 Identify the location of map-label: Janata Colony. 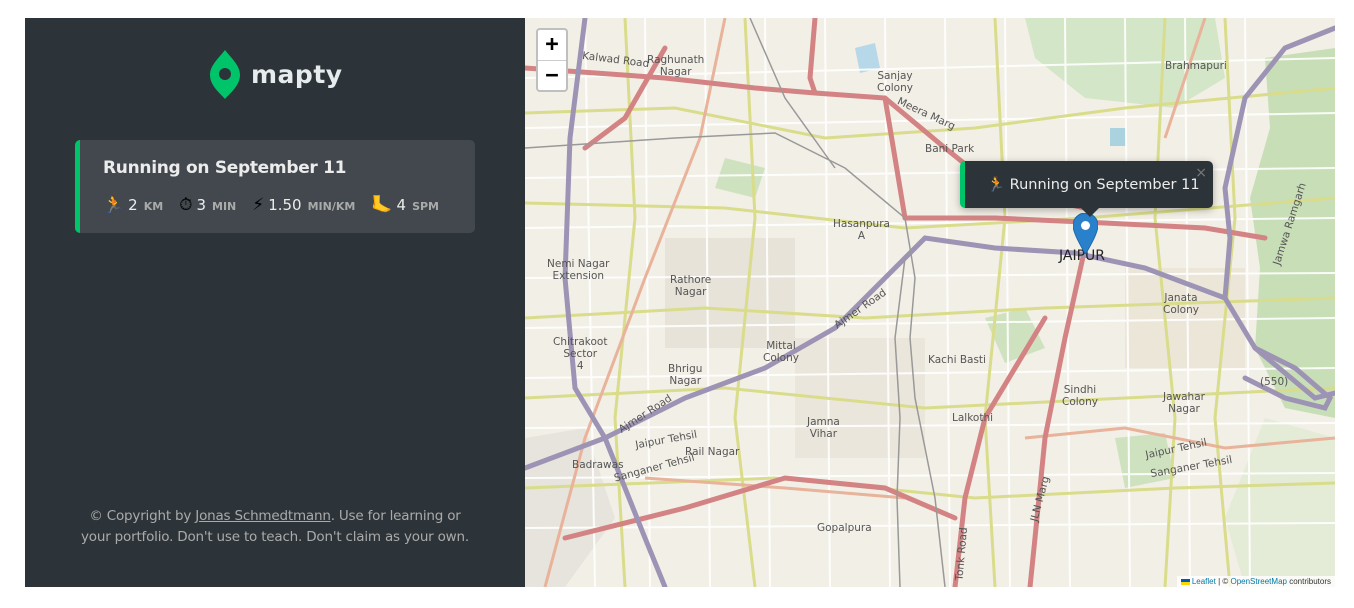
(1181, 304).